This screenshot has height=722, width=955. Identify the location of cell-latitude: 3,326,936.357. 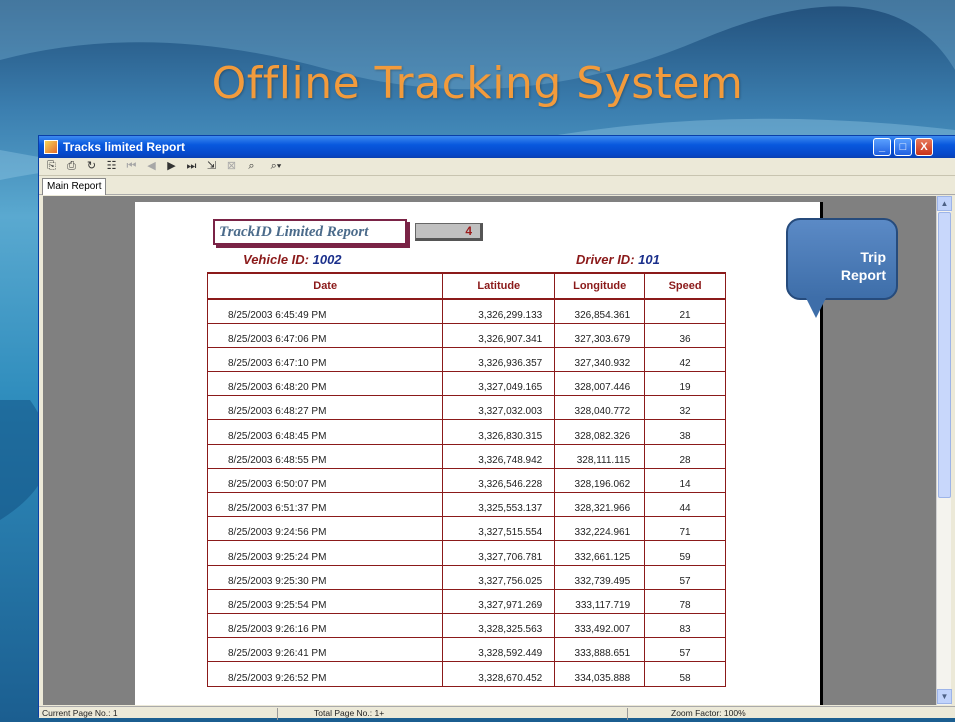
(498, 360).